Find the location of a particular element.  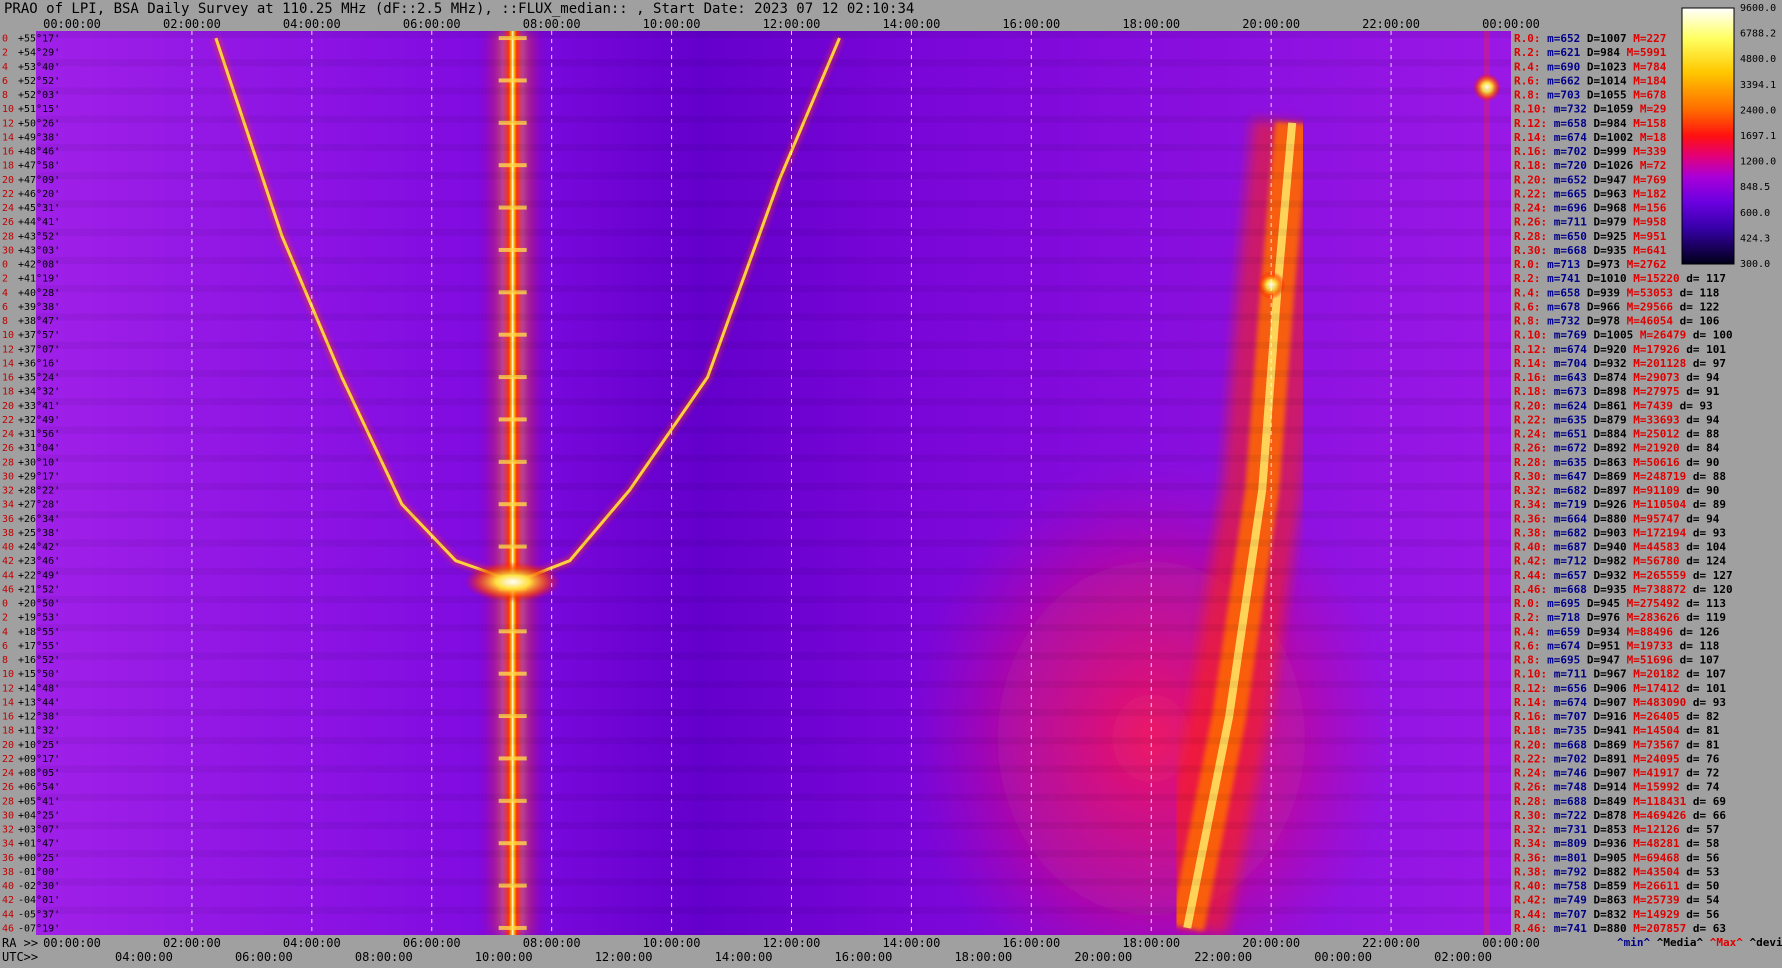

row-index-label: 46 is located at coordinates (8, 928).